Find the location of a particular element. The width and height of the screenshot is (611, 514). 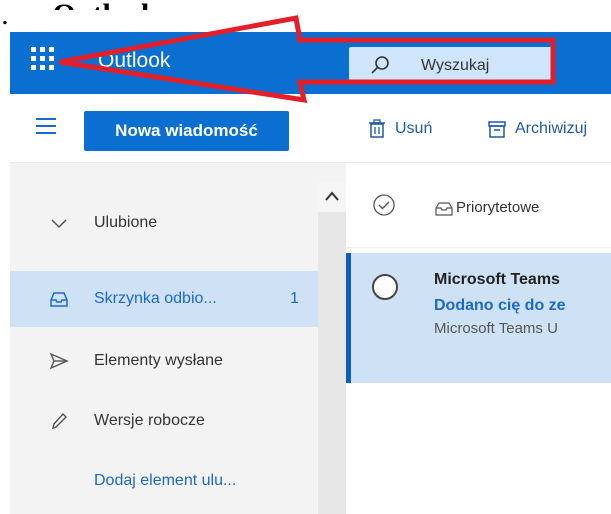

message-preview: Microsoft Teams U is located at coordinates (496, 328).